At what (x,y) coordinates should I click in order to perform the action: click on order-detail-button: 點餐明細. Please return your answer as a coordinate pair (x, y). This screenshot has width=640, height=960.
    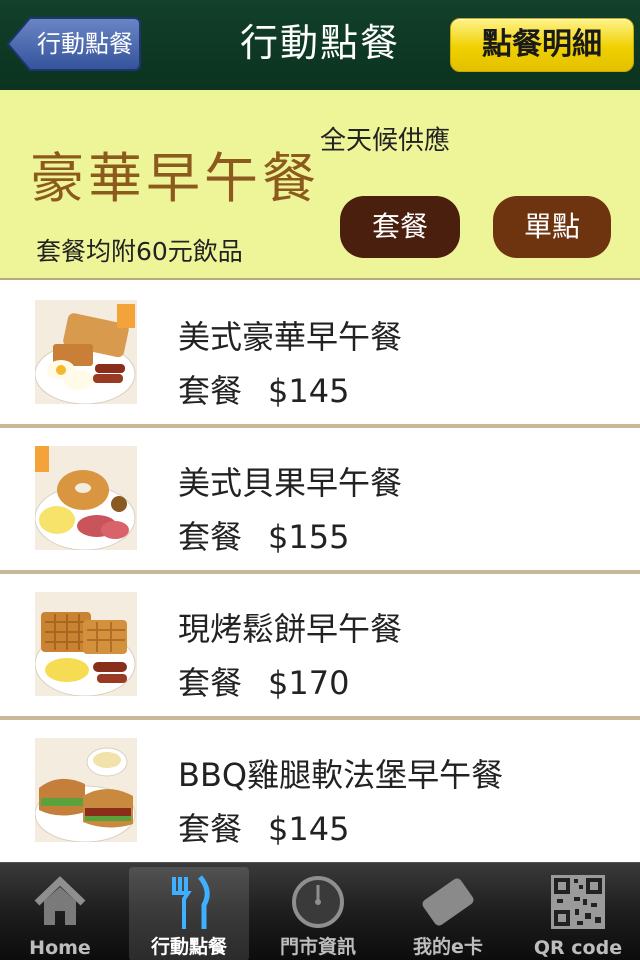
    Looking at the image, I should click on (542, 45).